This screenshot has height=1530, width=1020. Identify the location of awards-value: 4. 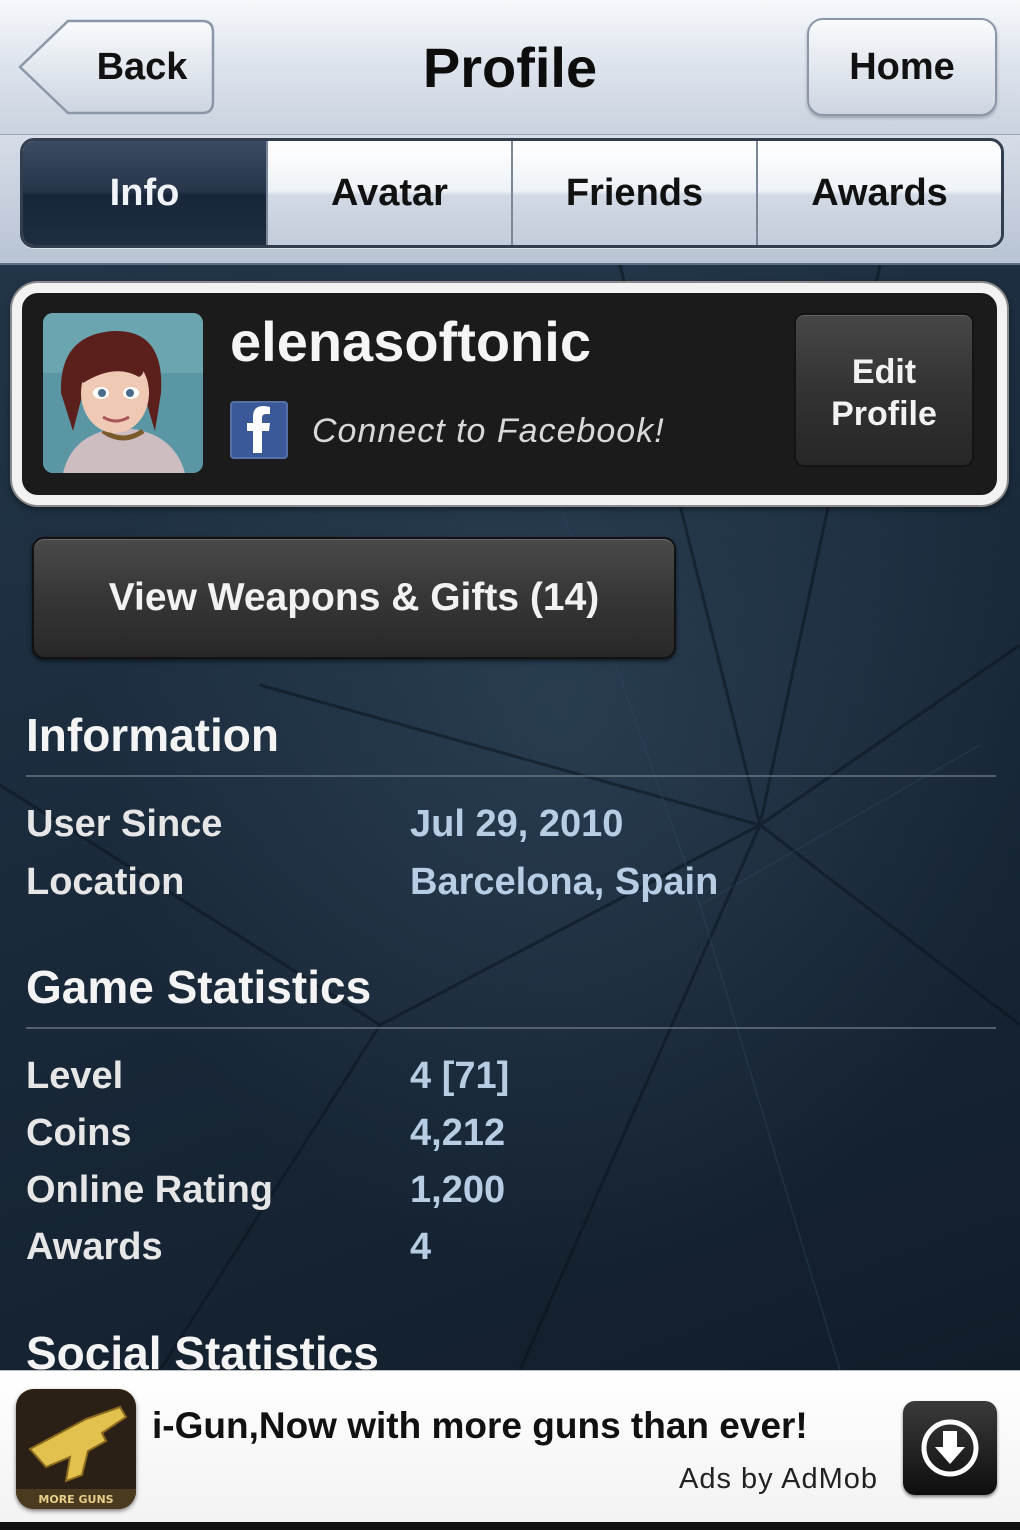
(421, 1247).